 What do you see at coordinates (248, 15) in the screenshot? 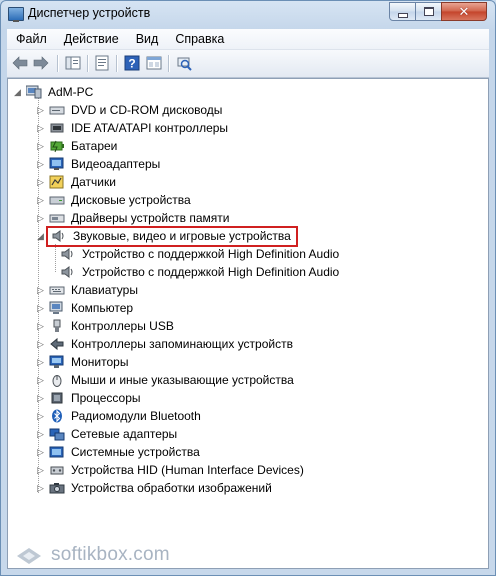
I see `title-bar: Диспетчер устройств ✕` at bounding box center [248, 15].